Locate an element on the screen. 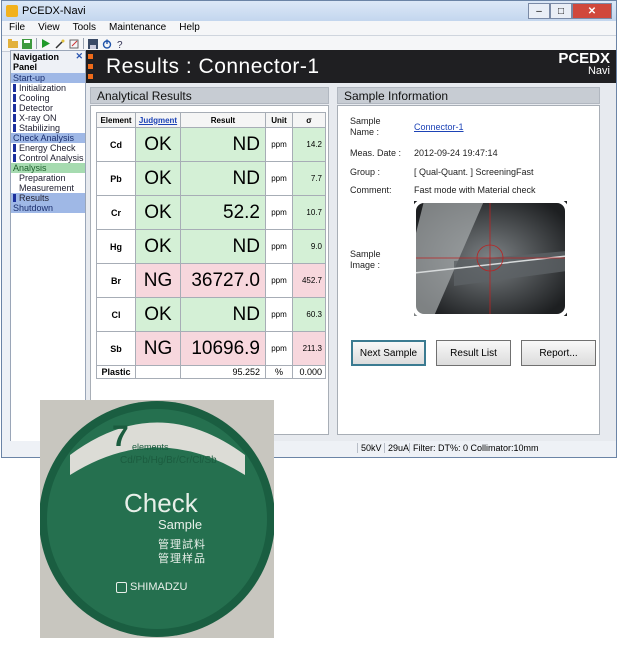 This screenshot has width=628, height=649. nav-item-results: Results is located at coordinates (48, 198).